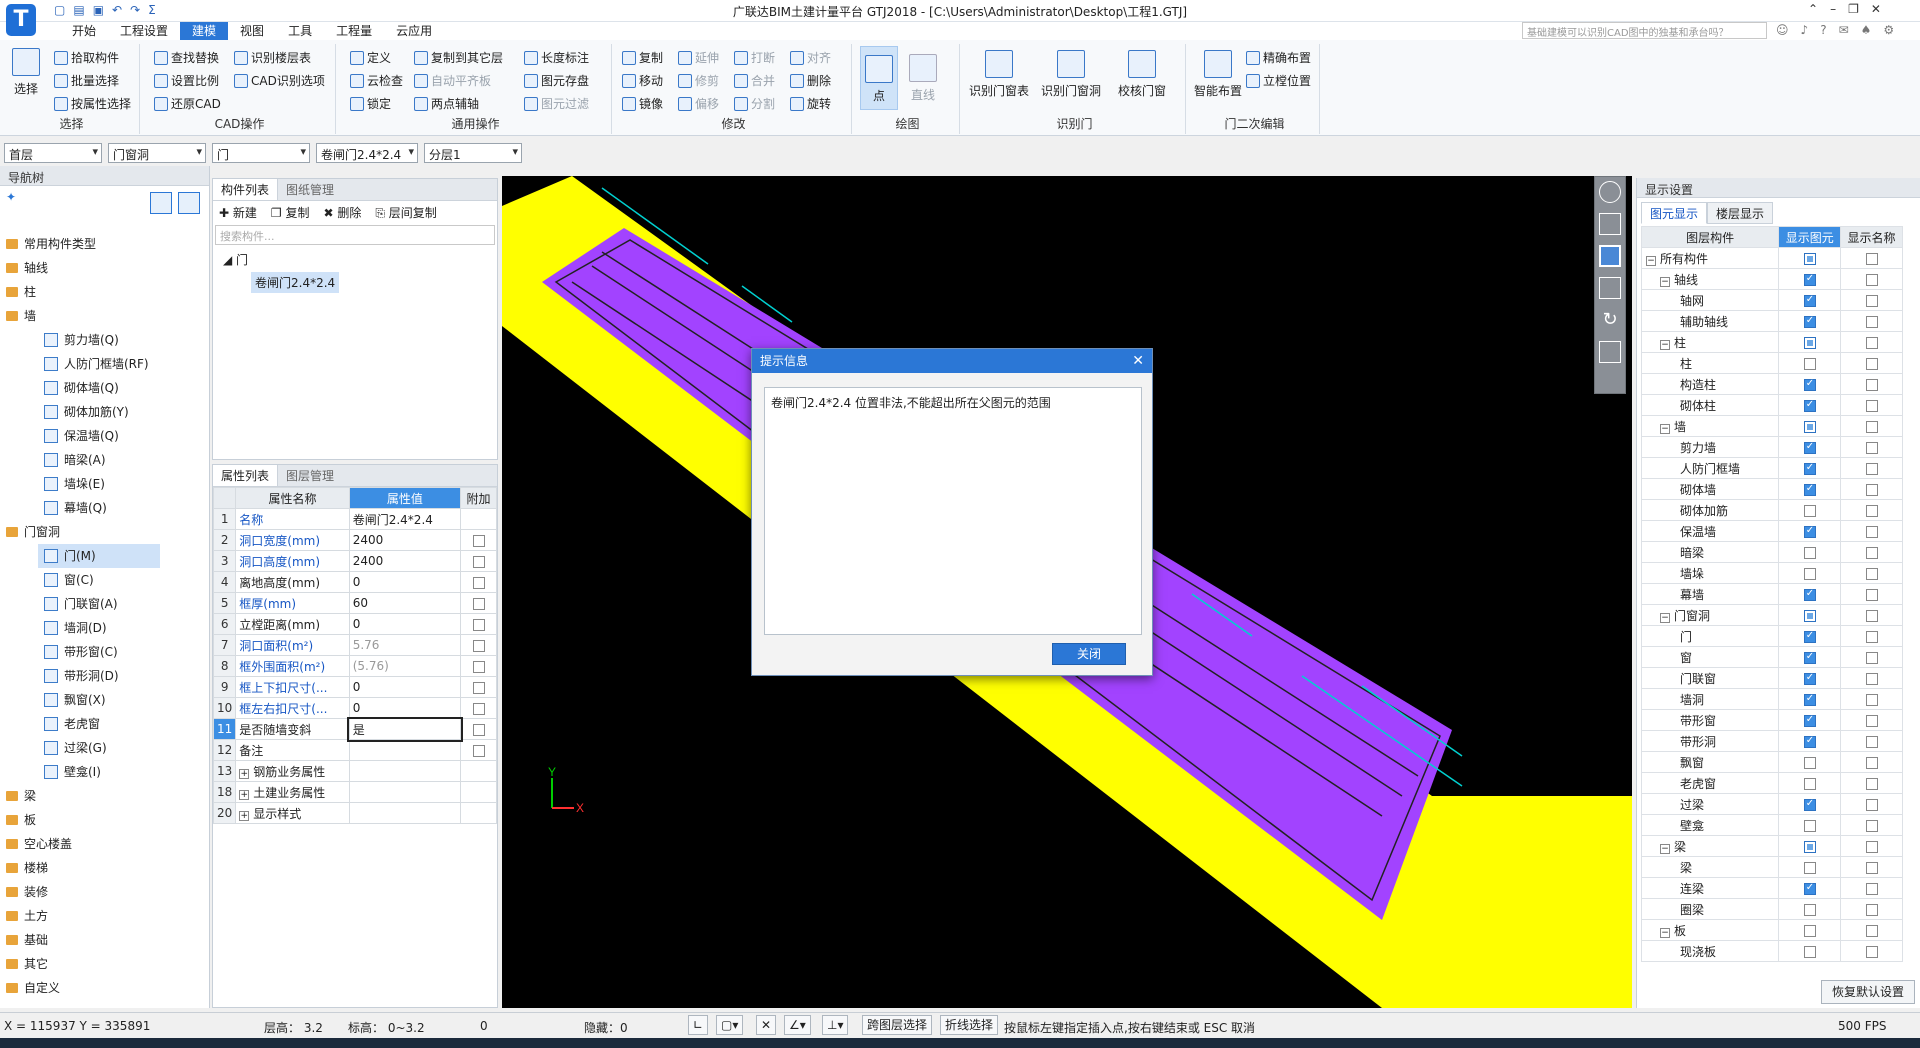 The height and width of the screenshot is (1048, 1920). What do you see at coordinates (354, 708) in the screenshot?
I see `property-row: 10 框左右扣尺寸(... 0` at bounding box center [354, 708].